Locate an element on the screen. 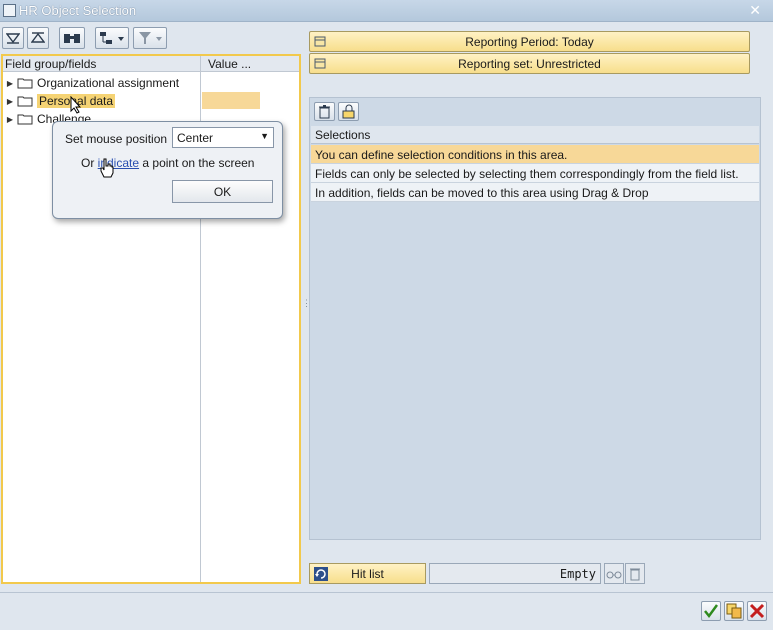 This screenshot has height=630, width=773. app-icon is located at coordinates (9, 10).